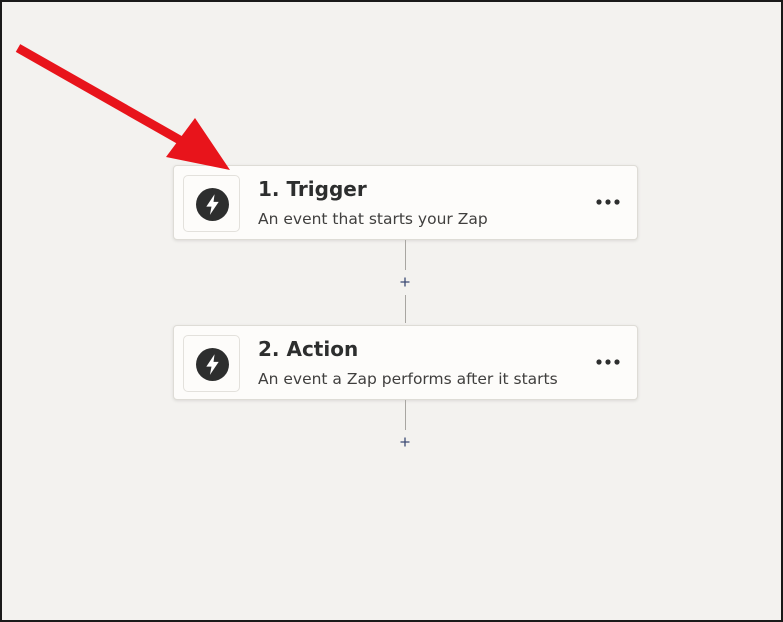 This screenshot has height=622, width=783. I want to click on connector-line-end, so click(405, 415).